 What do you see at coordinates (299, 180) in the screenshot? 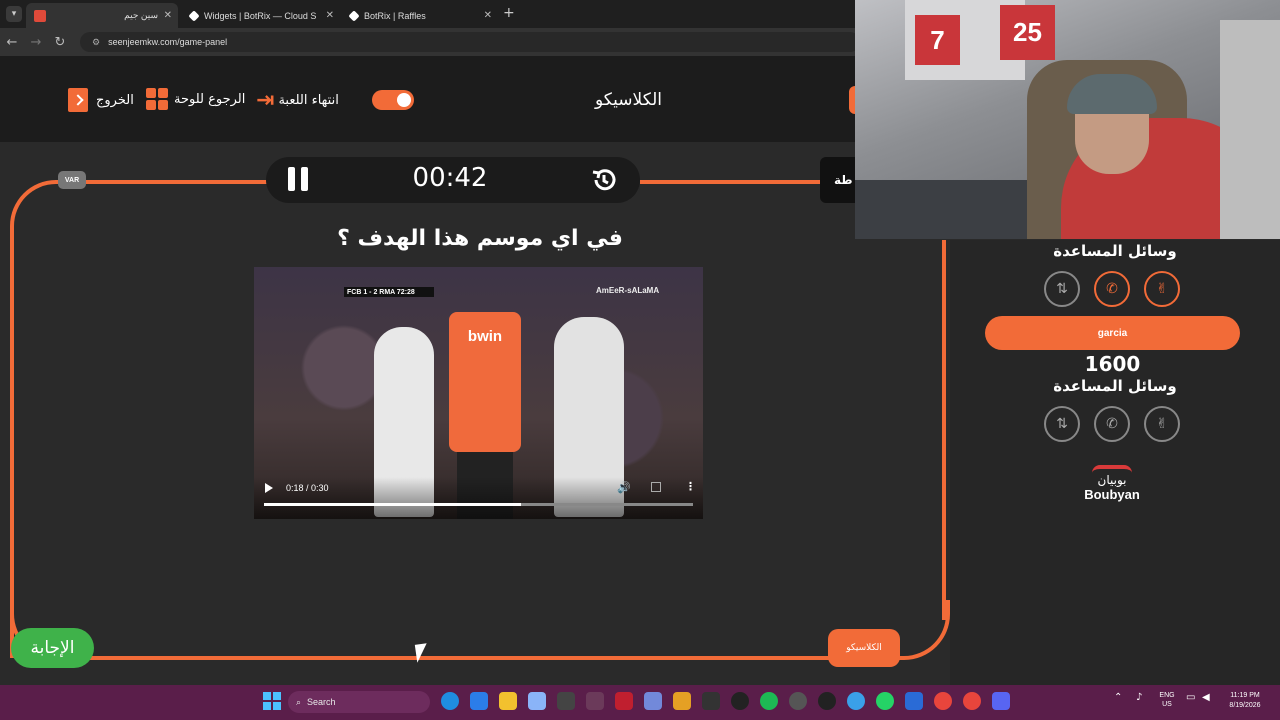
I see `pause-icon` at bounding box center [299, 180].